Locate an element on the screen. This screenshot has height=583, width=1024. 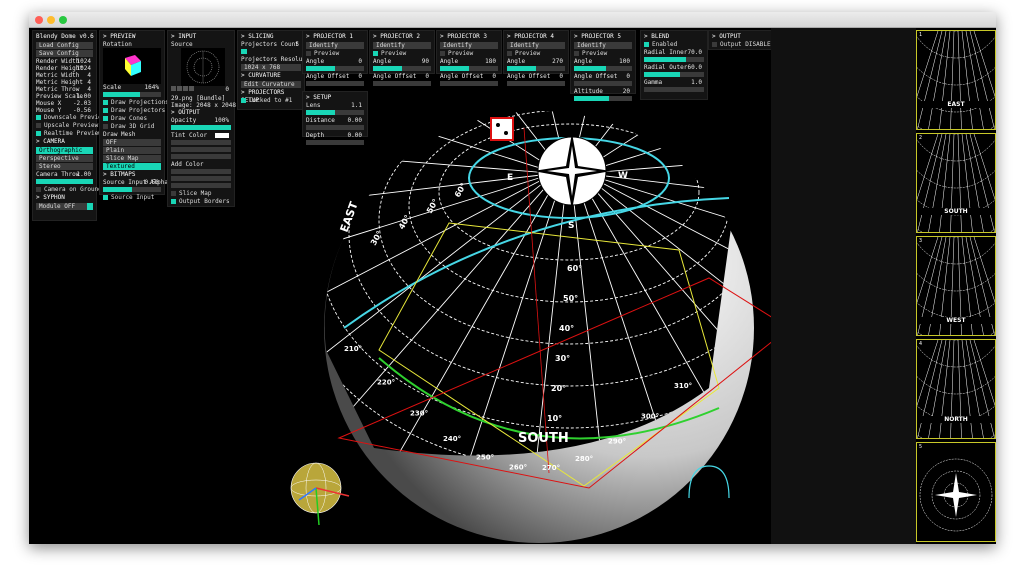
tint-b-slider is located at coordinates (201, 156).